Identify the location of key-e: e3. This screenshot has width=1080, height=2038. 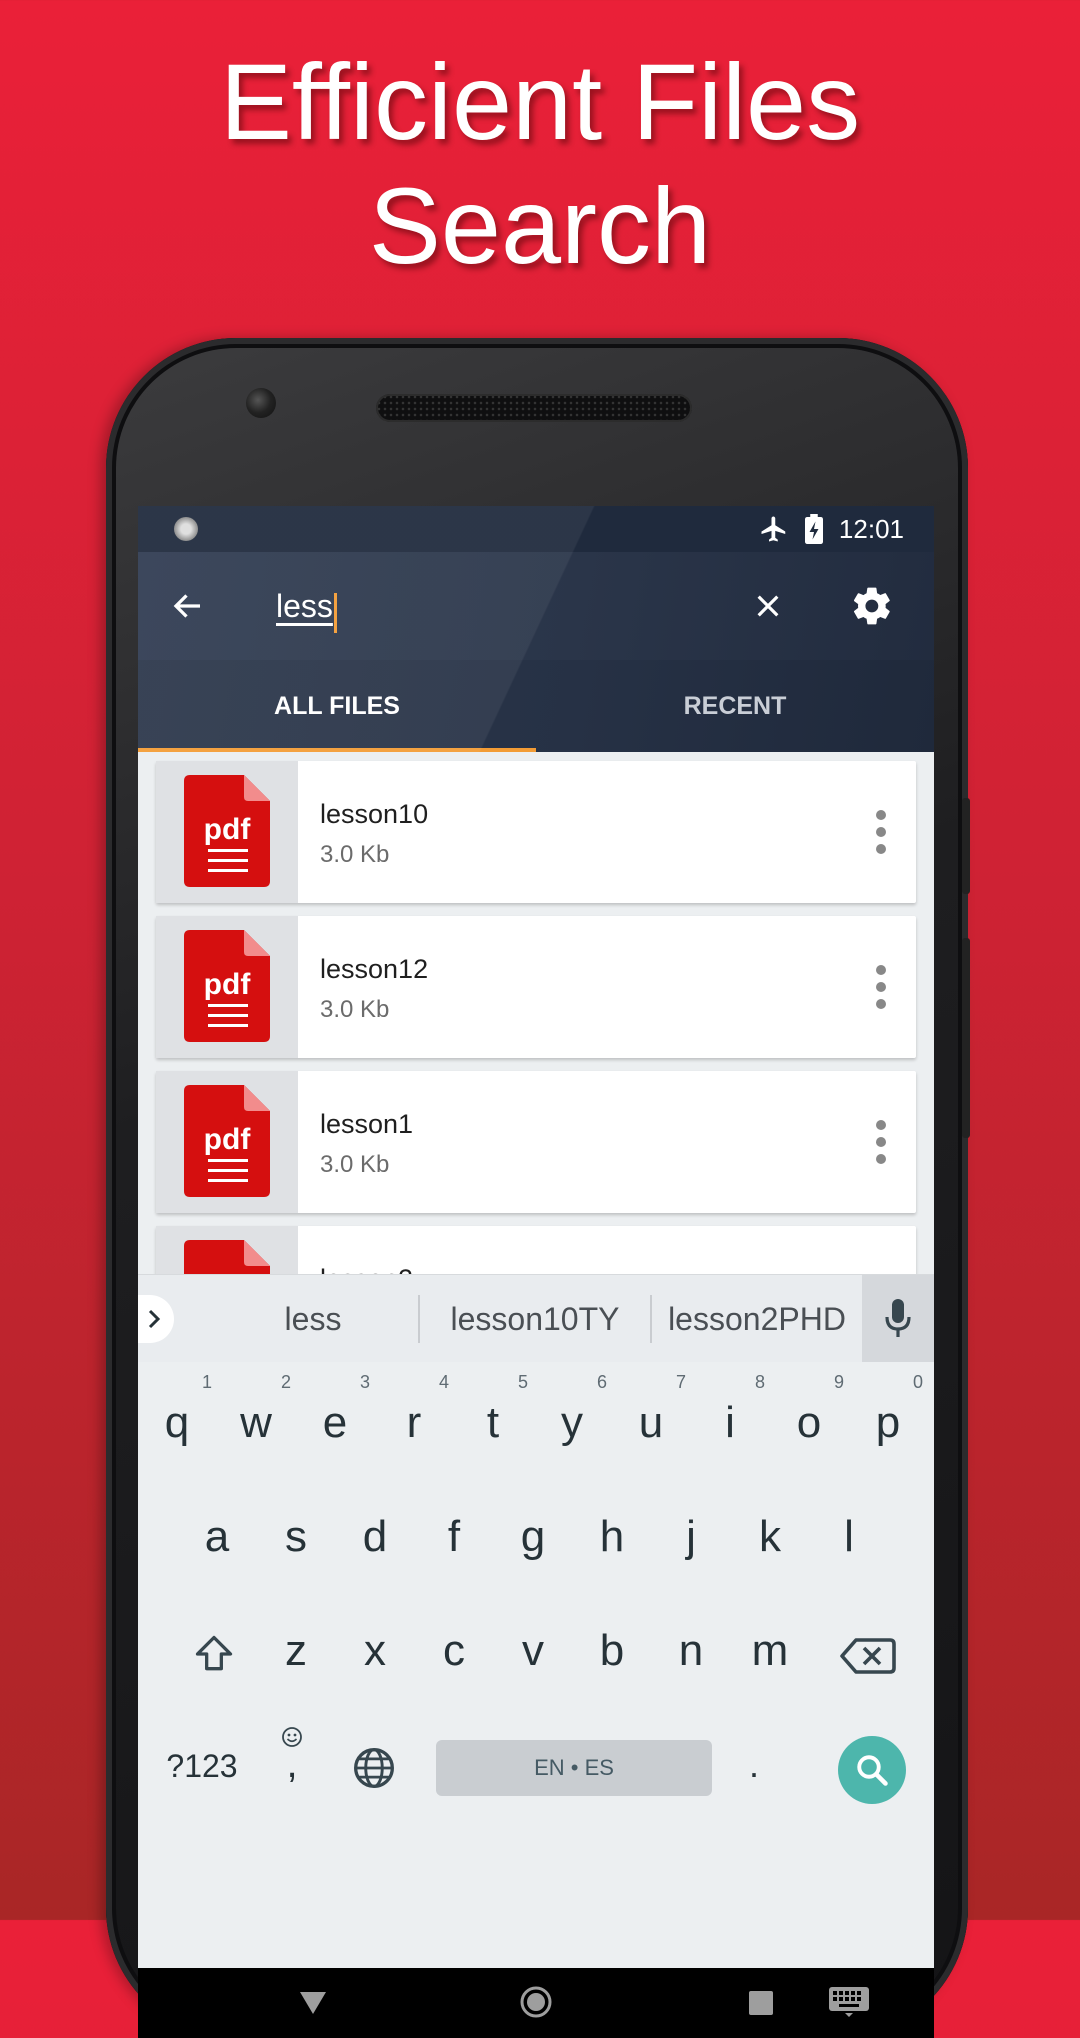
(335, 1423).